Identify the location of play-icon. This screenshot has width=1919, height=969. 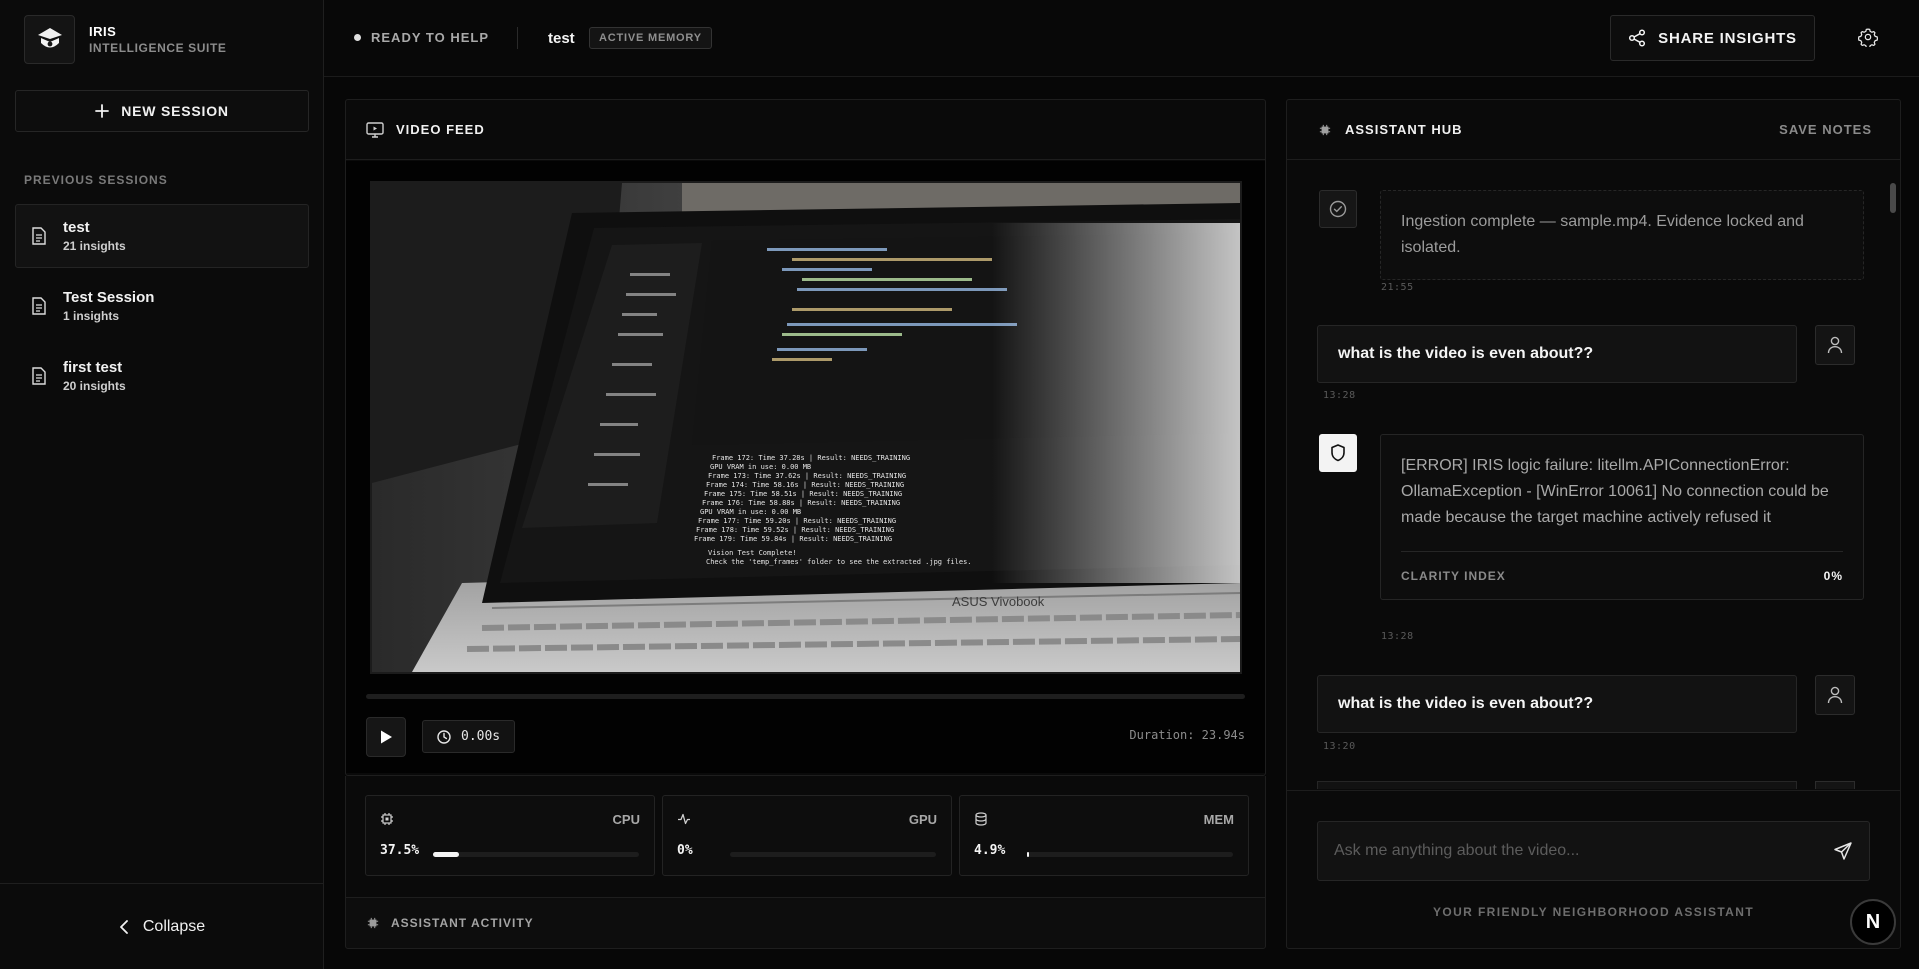
(386, 737).